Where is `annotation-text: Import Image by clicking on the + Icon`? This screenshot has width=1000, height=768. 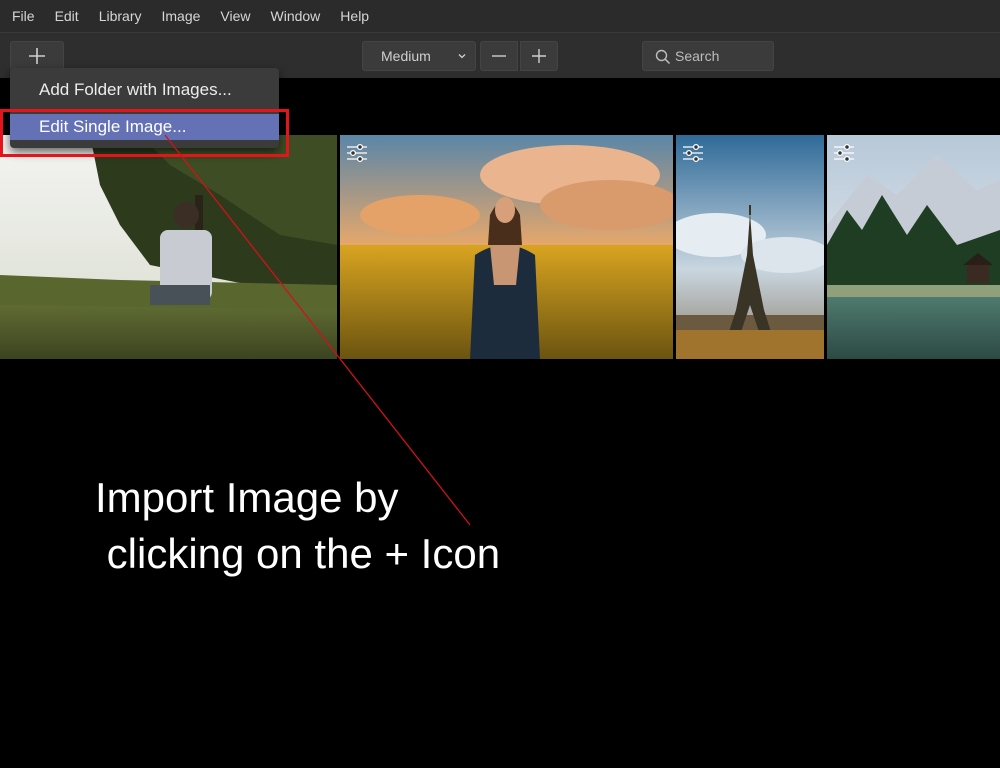 annotation-text: Import Image by clicking on the + Icon is located at coordinates (297, 526).